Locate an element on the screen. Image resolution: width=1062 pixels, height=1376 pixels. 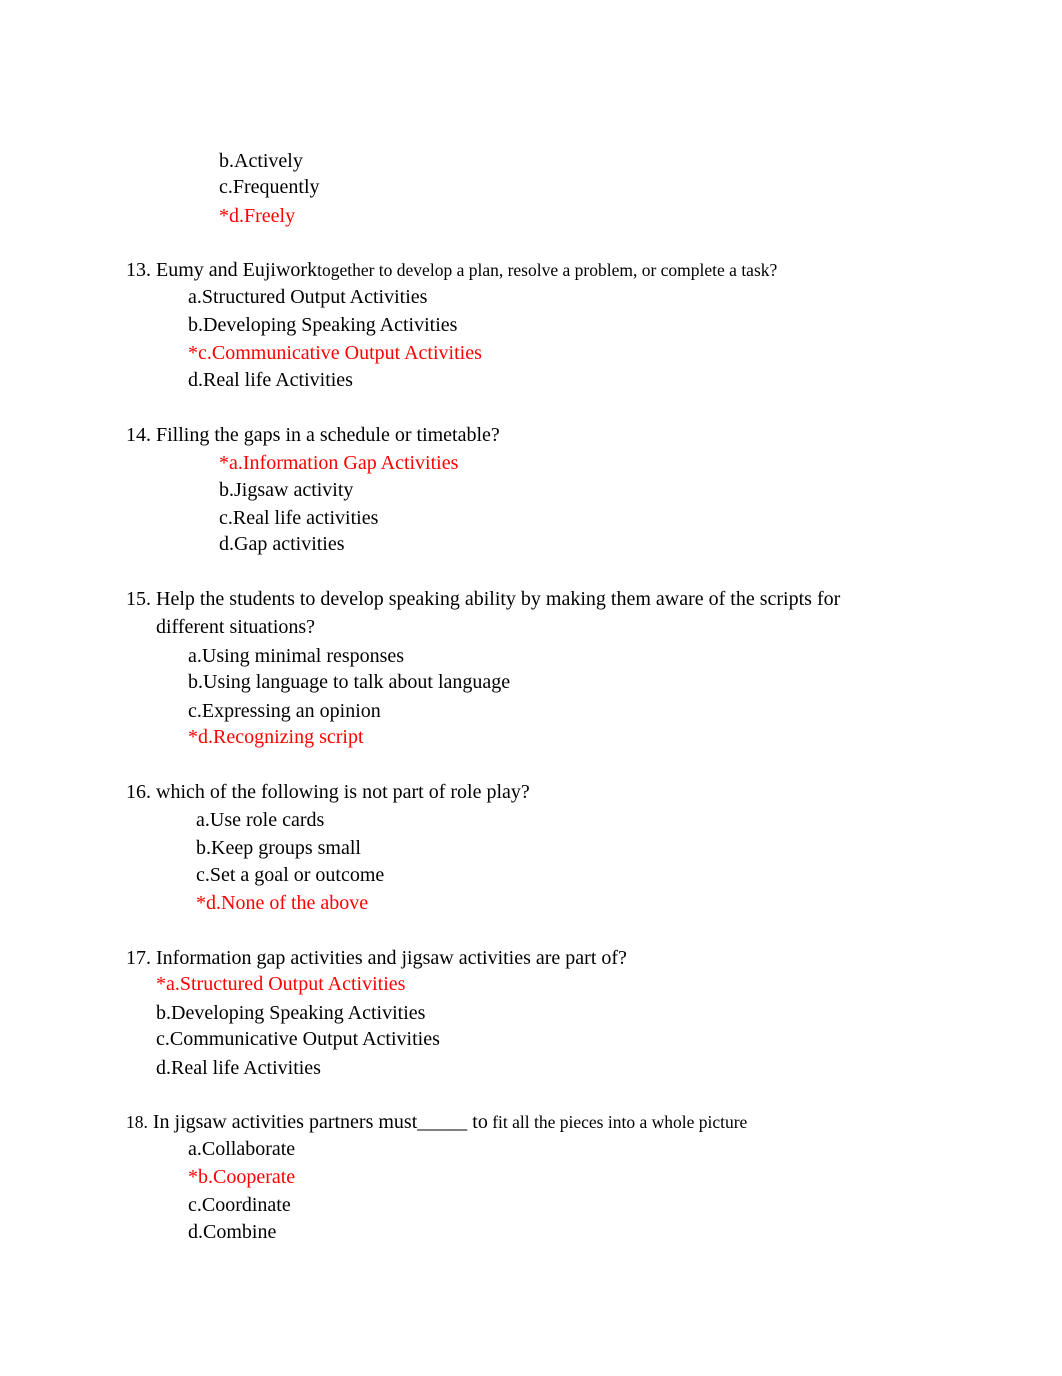
q18-rest: fit all the pieces into a whole picture is located at coordinates (617, 1122).